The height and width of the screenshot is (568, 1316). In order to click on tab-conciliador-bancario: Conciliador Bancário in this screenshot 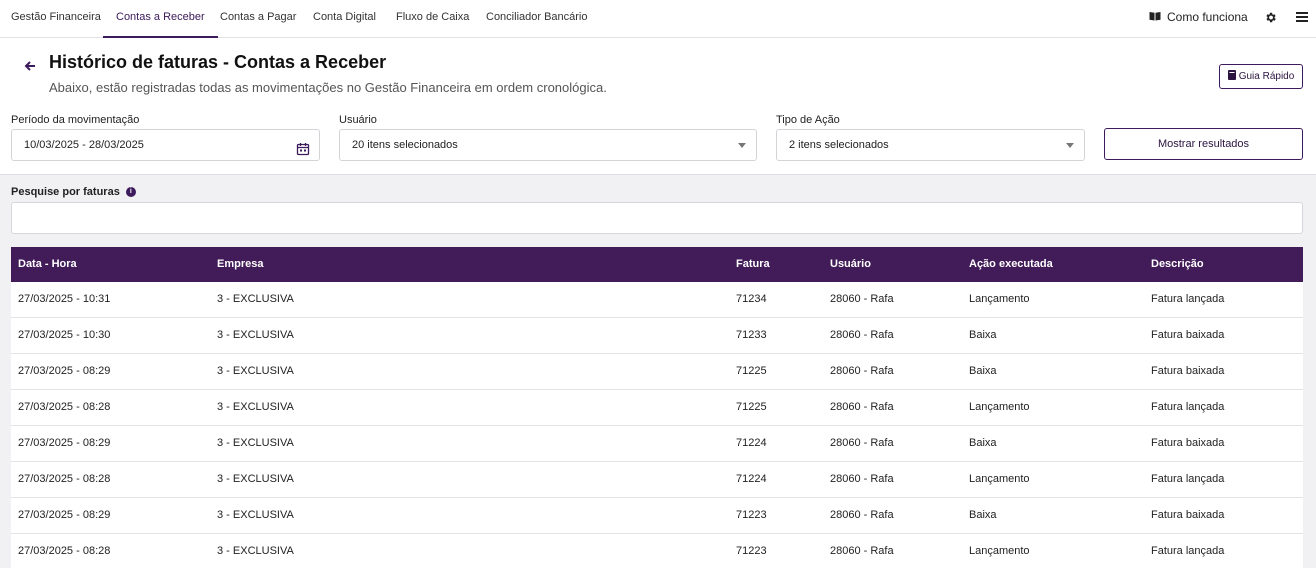, I will do `click(537, 19)`.